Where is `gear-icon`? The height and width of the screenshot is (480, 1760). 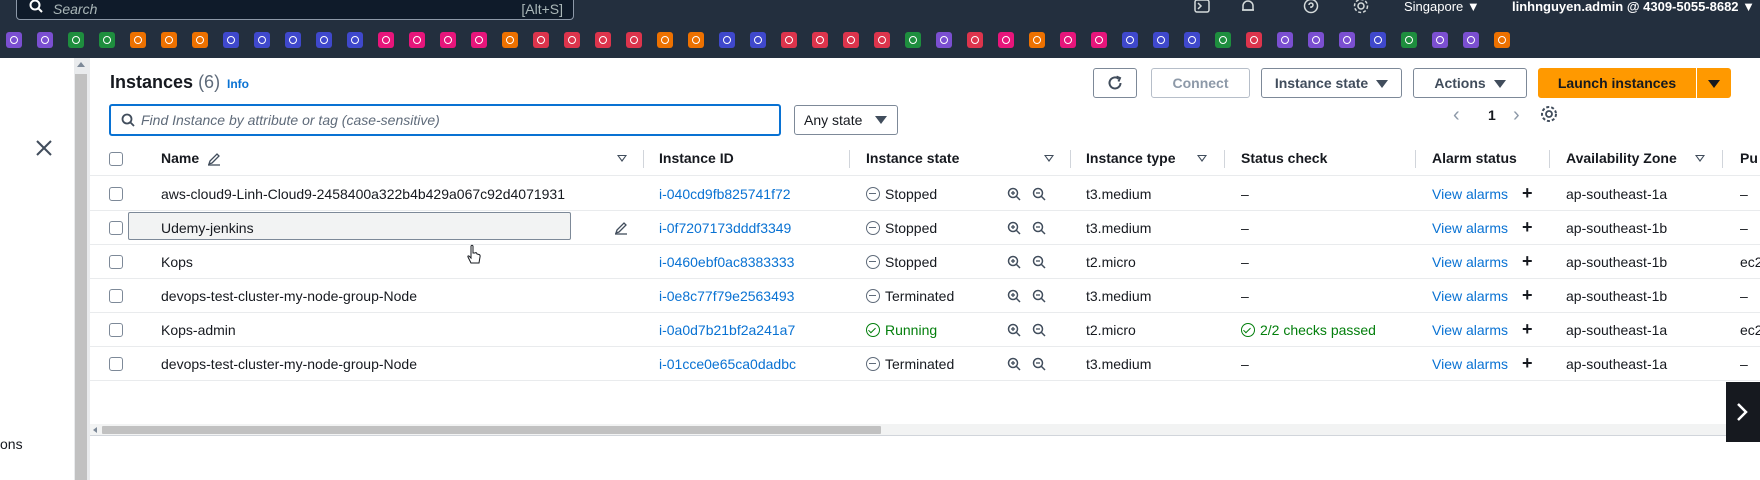
gear-icon is located at coordinates (1361, 8).